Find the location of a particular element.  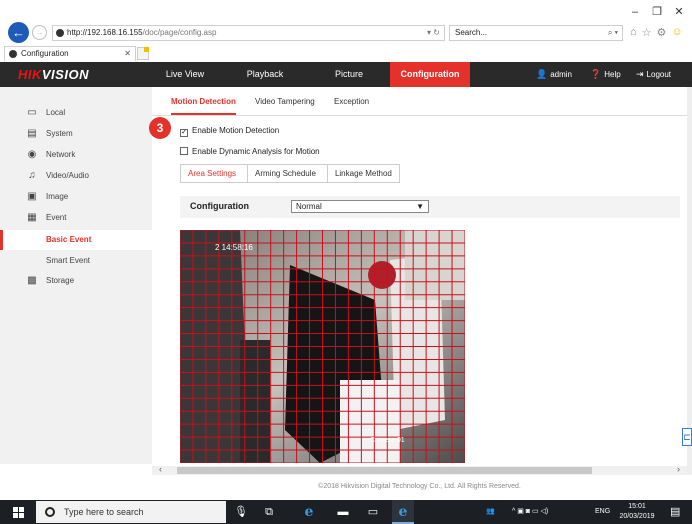

window-controls: – ❐ ✕ is located at coordinates (657, 12).